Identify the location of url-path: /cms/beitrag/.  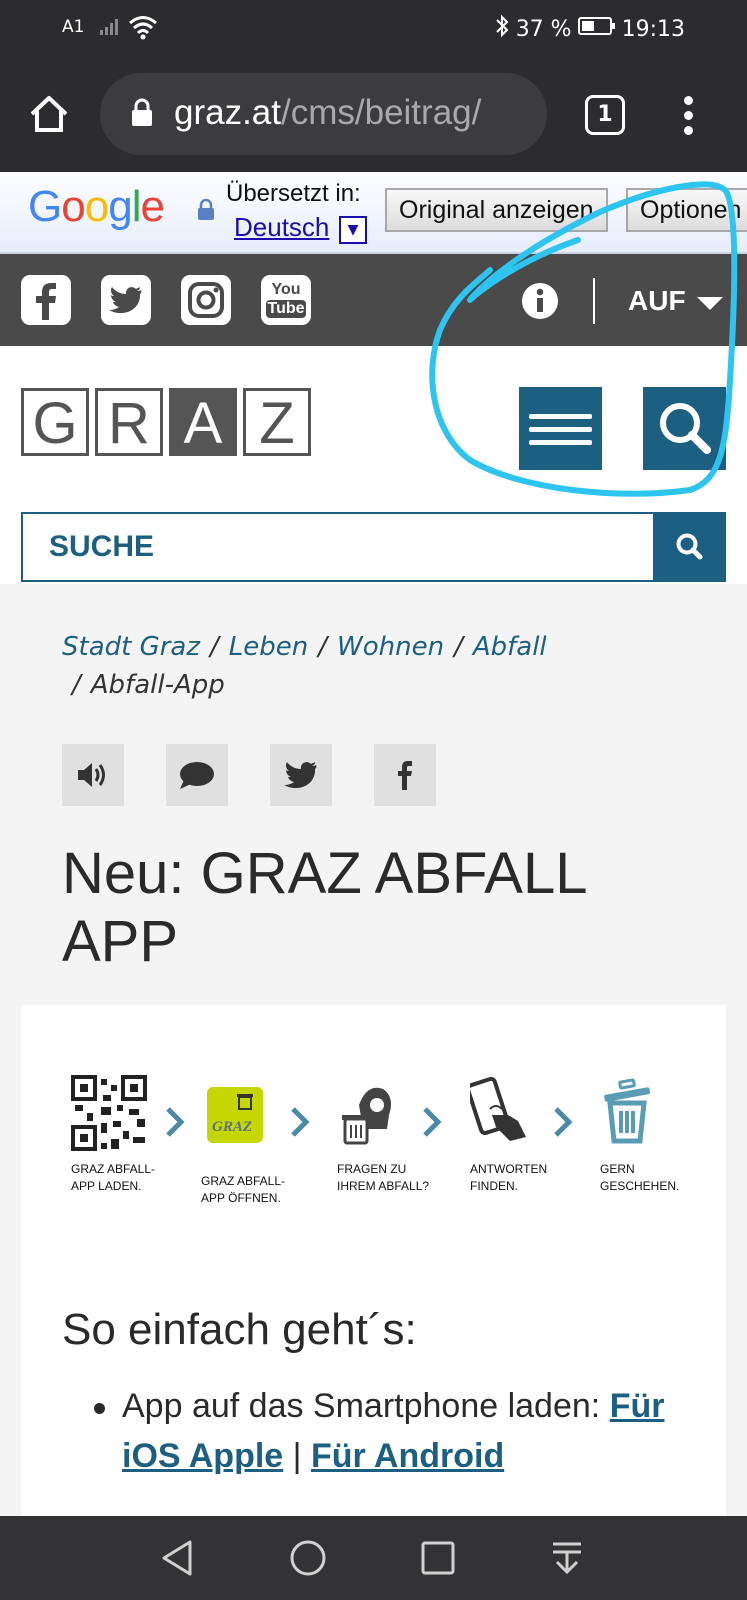
(381, 112).